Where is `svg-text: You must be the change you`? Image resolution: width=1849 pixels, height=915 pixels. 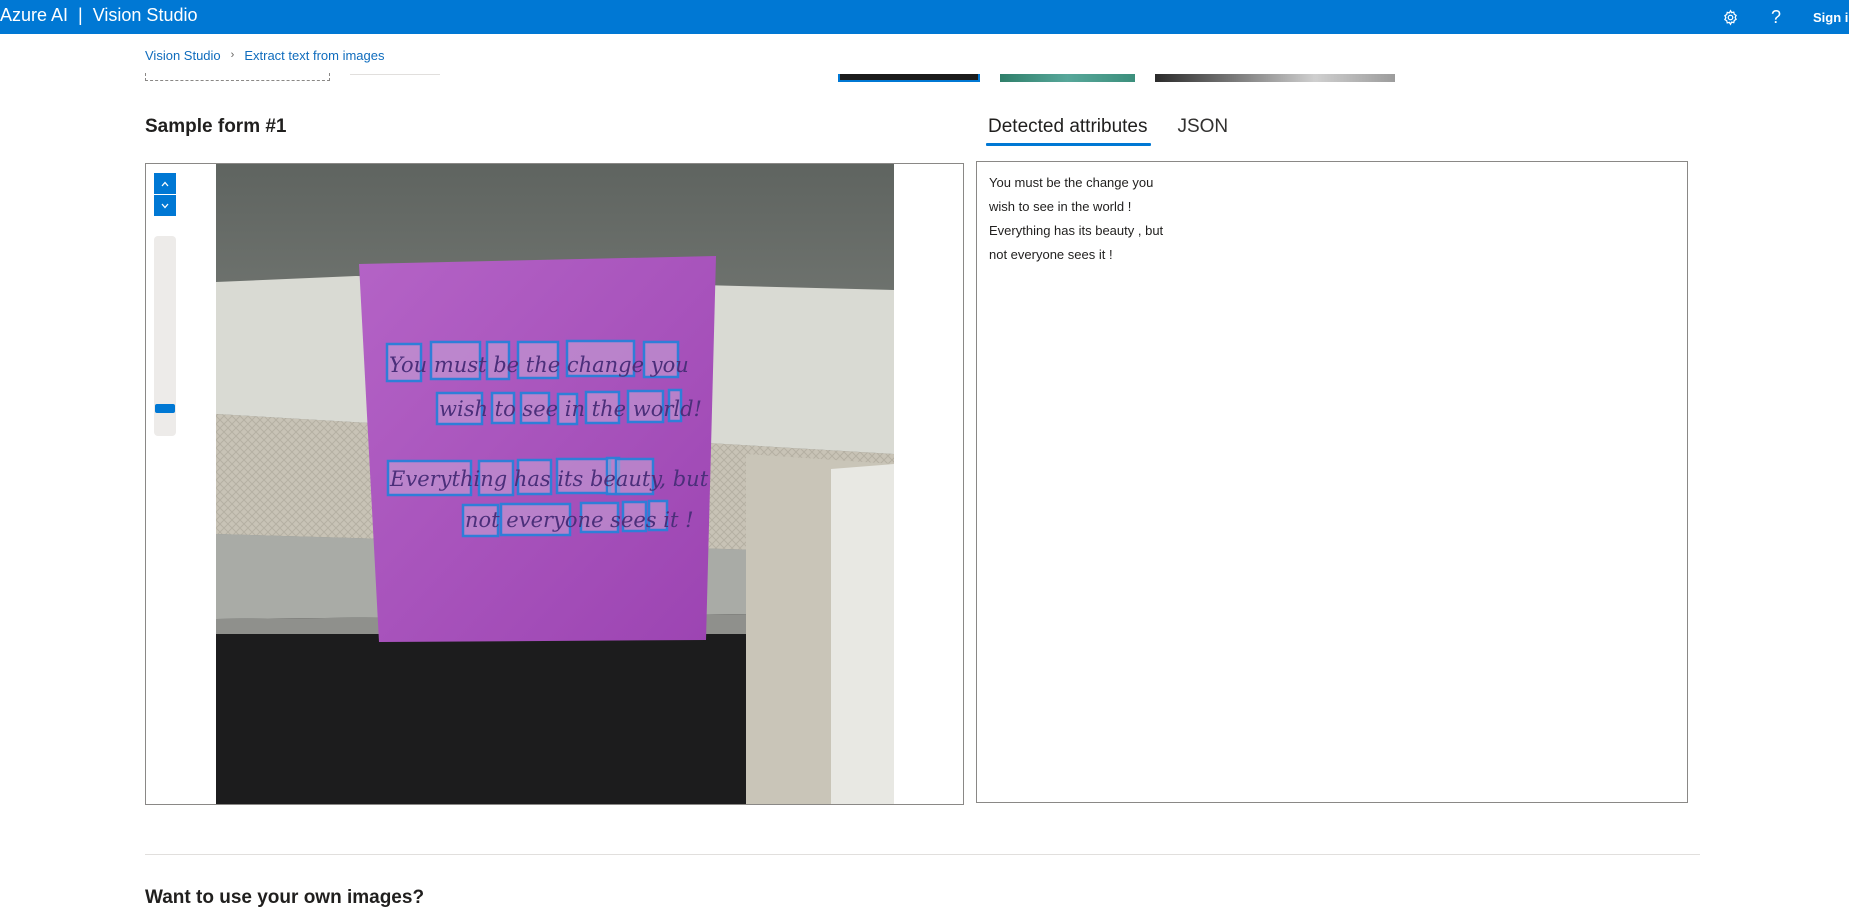
svg-text: You must be the change you is located at coordinates (539, 365).